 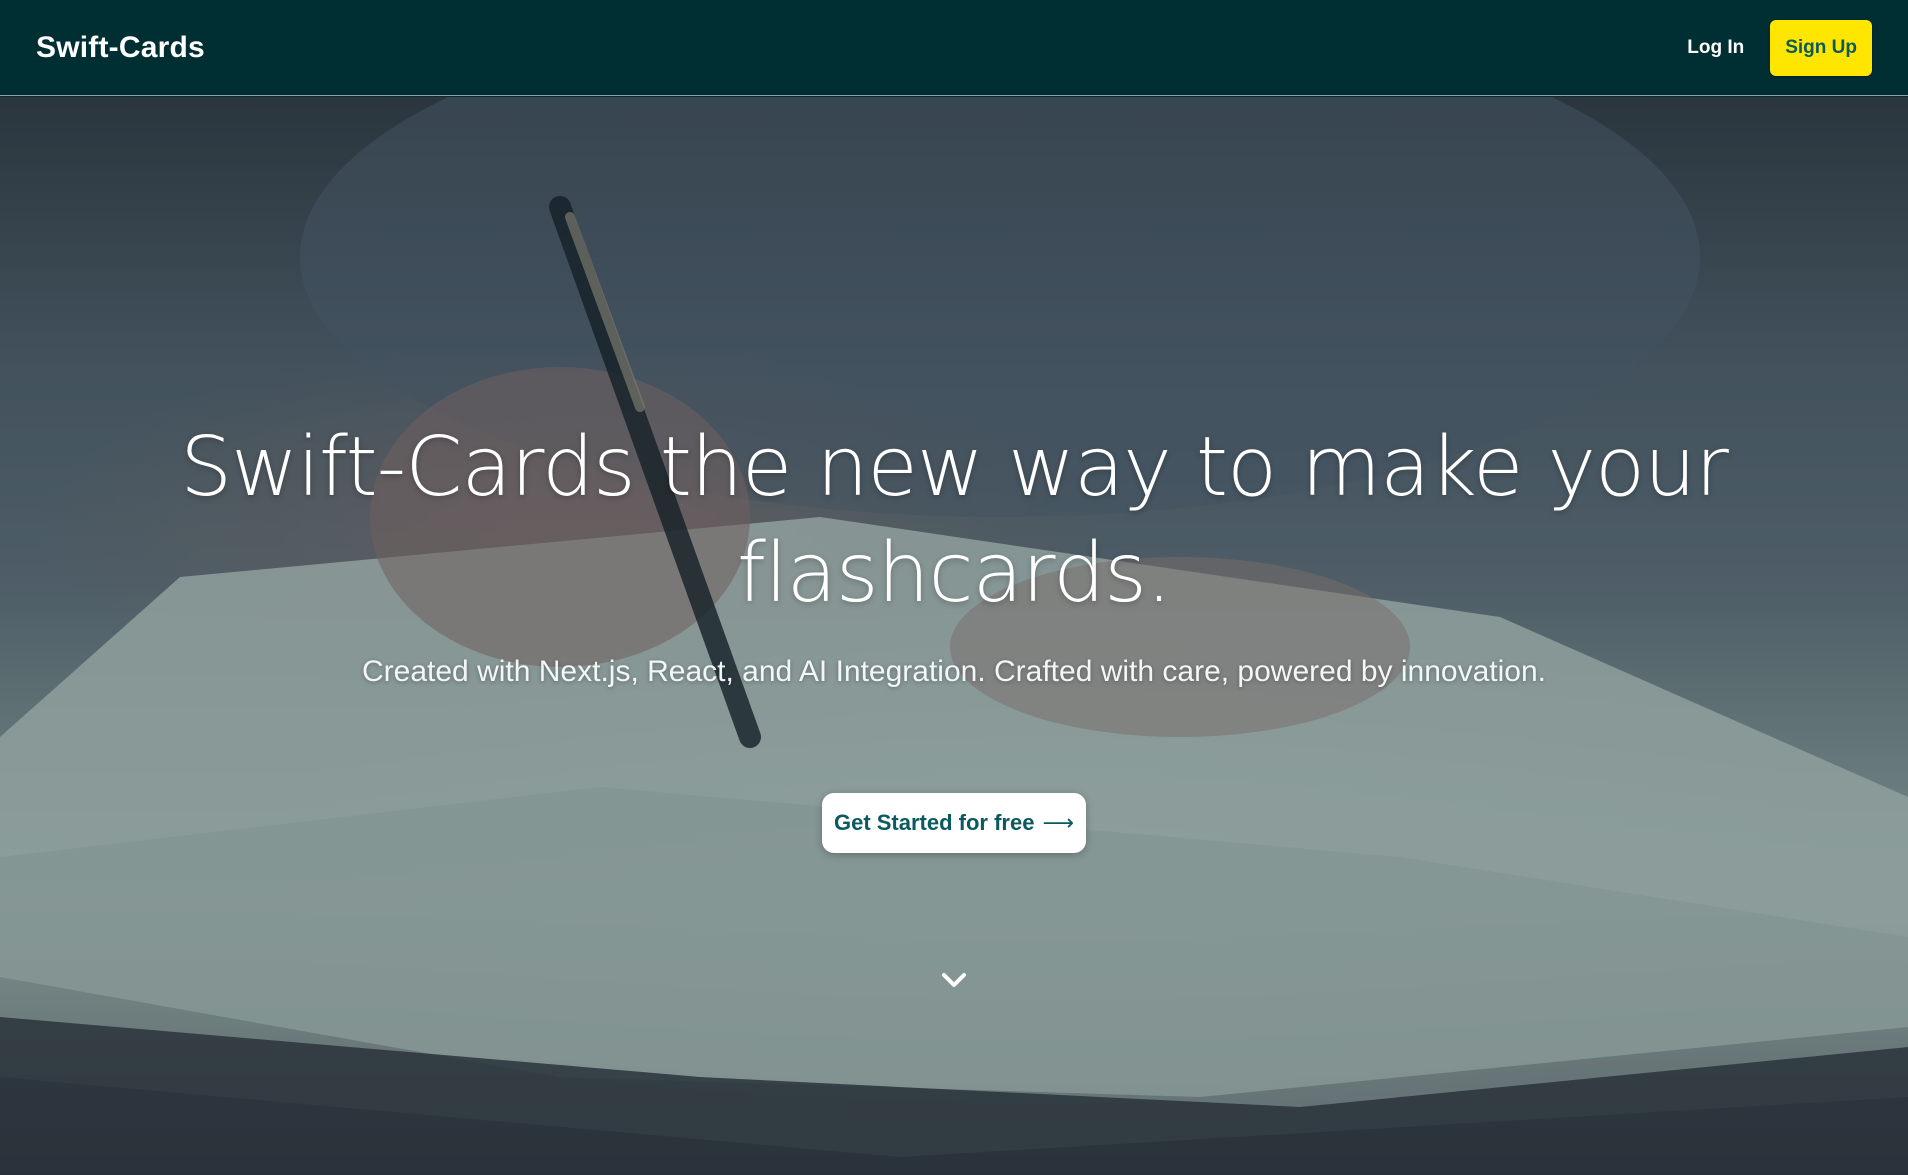 What do you see at coordinates (954, 48) in the screenshot?
I see `top-navbar: Swift-Cards Log In Sign Up` at bounding box center [954, 48].